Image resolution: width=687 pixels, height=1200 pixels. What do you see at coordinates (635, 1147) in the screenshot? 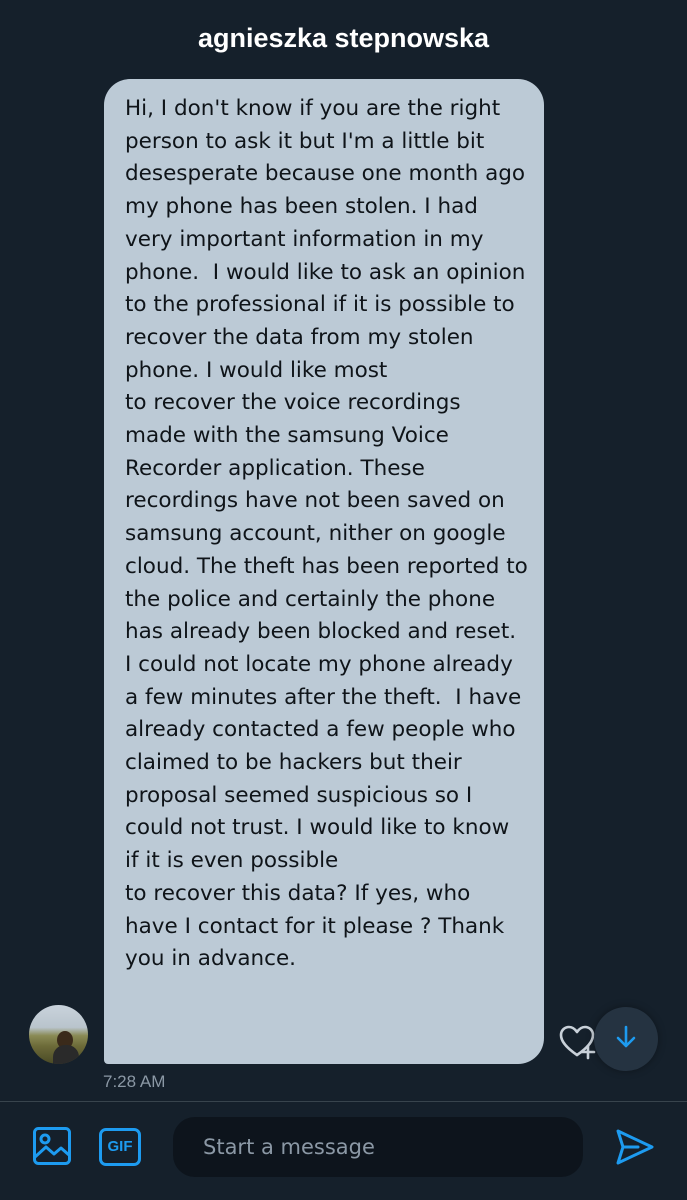
I see `send-icon` at bounding box center [635, 1147].